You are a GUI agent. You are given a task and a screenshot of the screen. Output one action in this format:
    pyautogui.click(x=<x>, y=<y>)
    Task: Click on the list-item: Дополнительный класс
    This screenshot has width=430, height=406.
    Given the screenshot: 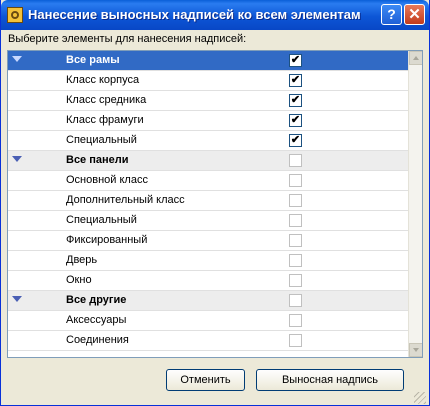 What is the action you would take?
    pyautogui.click(x=208, y=201)
    